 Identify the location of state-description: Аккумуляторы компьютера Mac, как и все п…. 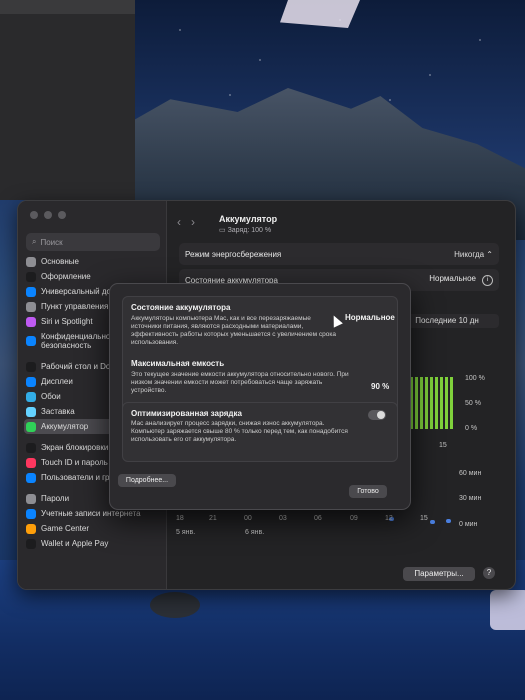
(234, 330).